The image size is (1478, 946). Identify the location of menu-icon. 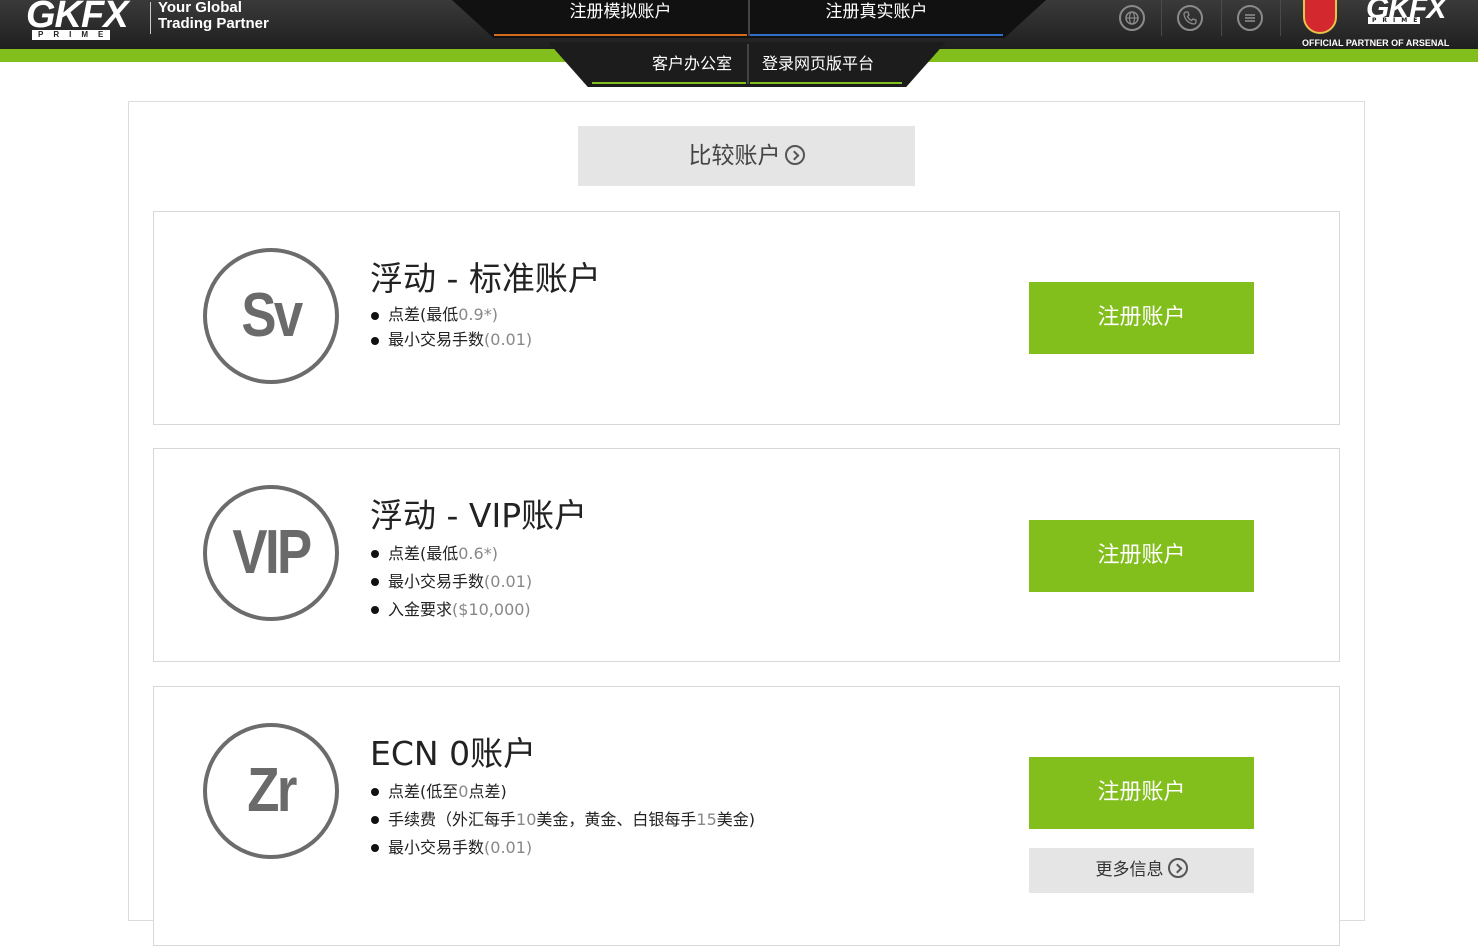
(1250, 18).